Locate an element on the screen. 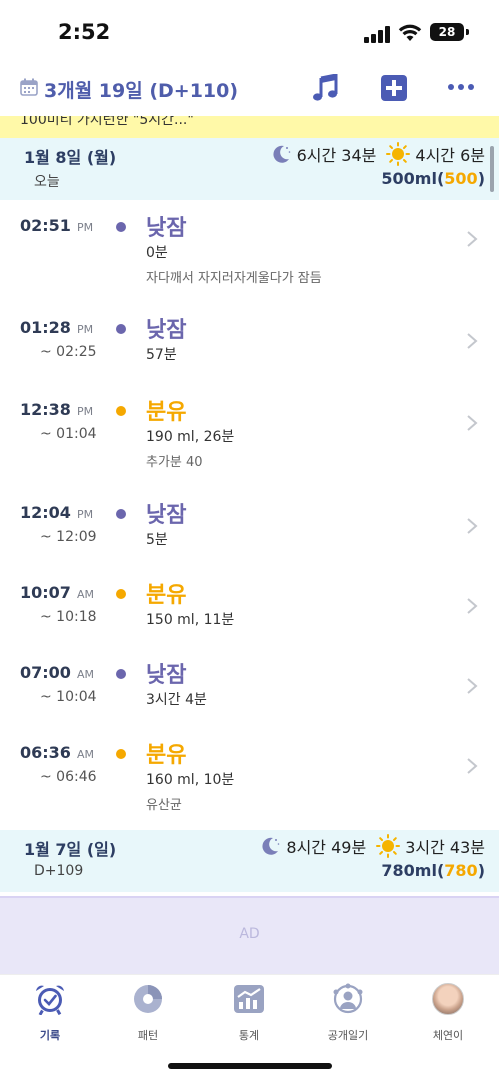 The image size is (499, 1080). tab-public-diary: 공개일기 is located at coordinates (348, 1013).